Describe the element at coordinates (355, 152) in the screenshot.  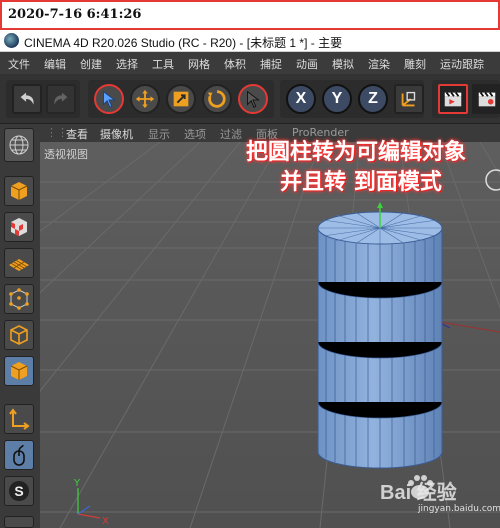
I see `annotation-line-1: 把圆柱转为可编辑对象` at that location.